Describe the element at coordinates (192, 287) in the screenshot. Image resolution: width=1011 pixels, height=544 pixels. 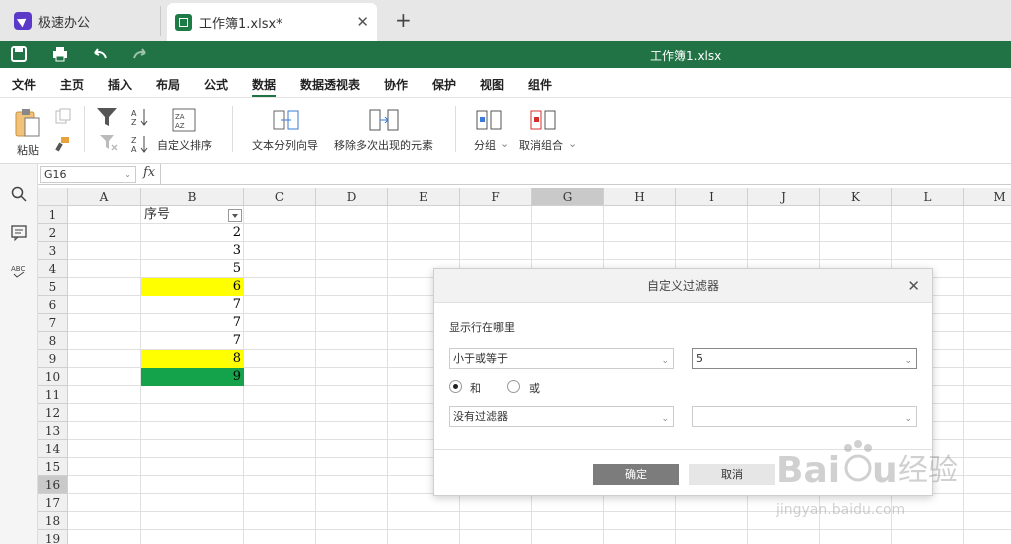
I see `cell-b5: 6` at that location.